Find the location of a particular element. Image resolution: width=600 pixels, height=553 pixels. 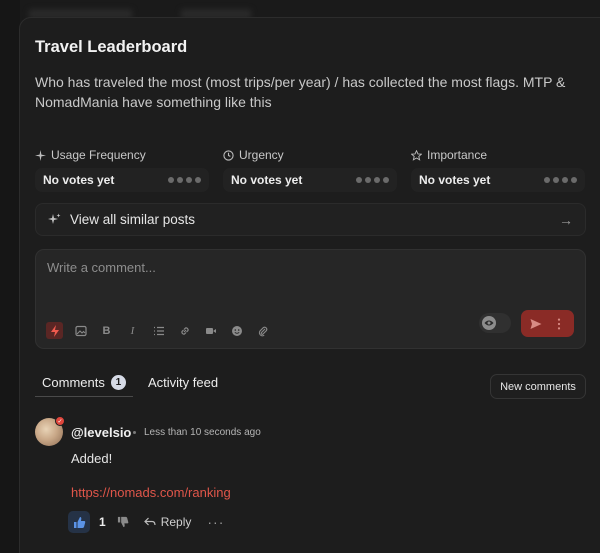

metric-label-urgency: Urgency is located at coordinates (253, 155).